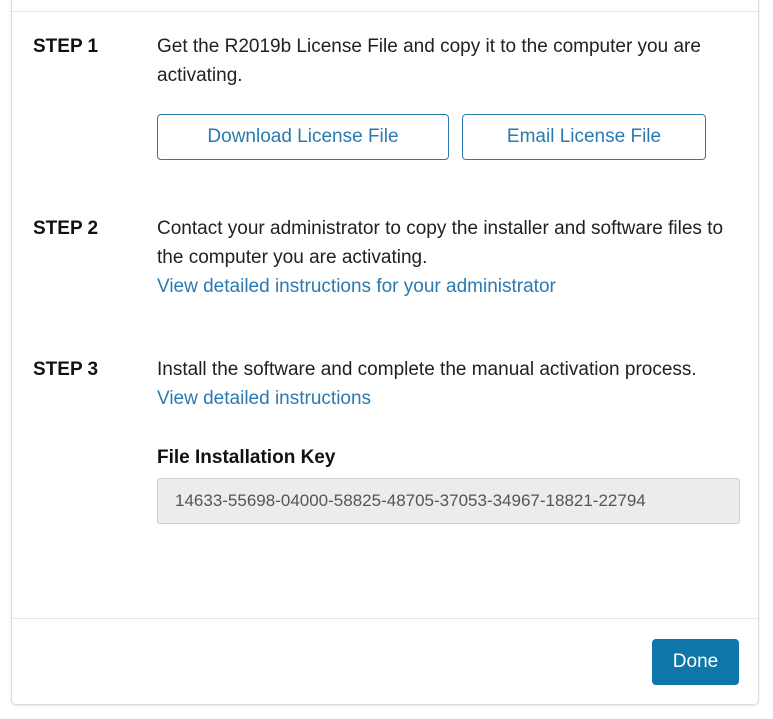 The width and height of the screenshot is (773, 719). Describe the element at coordinates (584, 137) in the screenshot. I see `email-license-file-button: Email License File` at that location.